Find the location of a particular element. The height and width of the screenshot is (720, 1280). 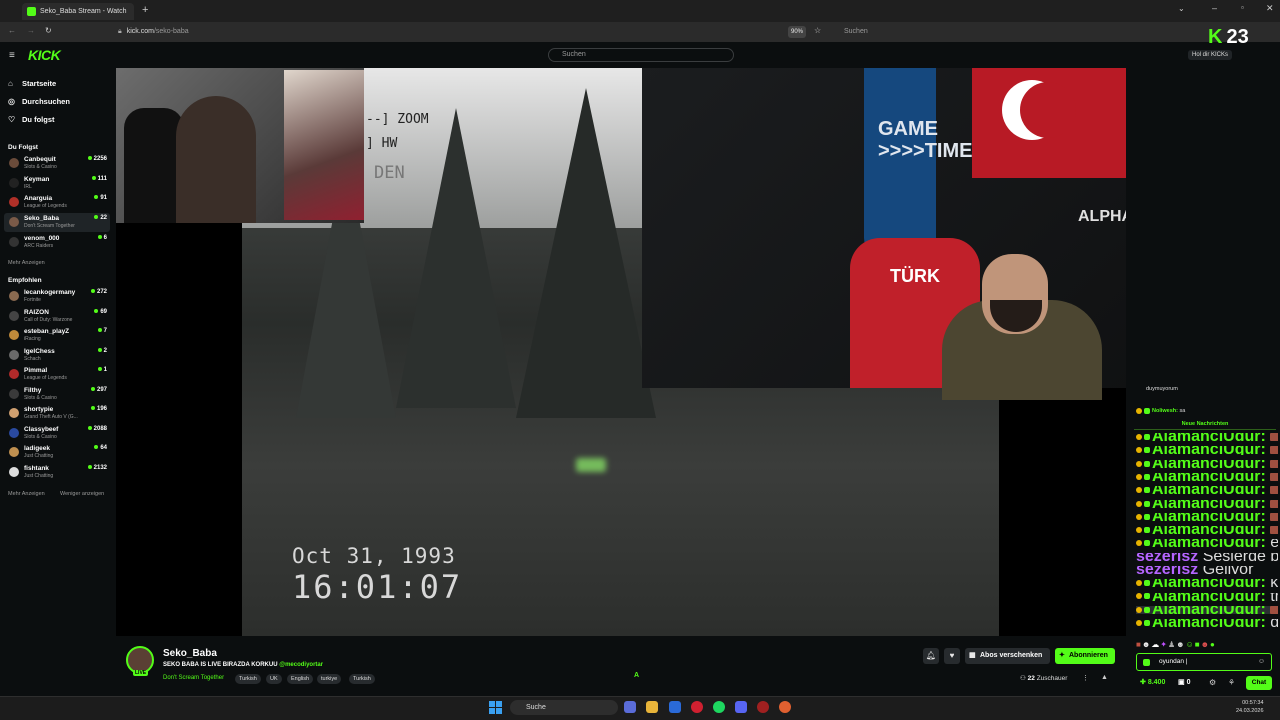

notification-bell-button: 🔔︎ is located at coordinates (931, 656).